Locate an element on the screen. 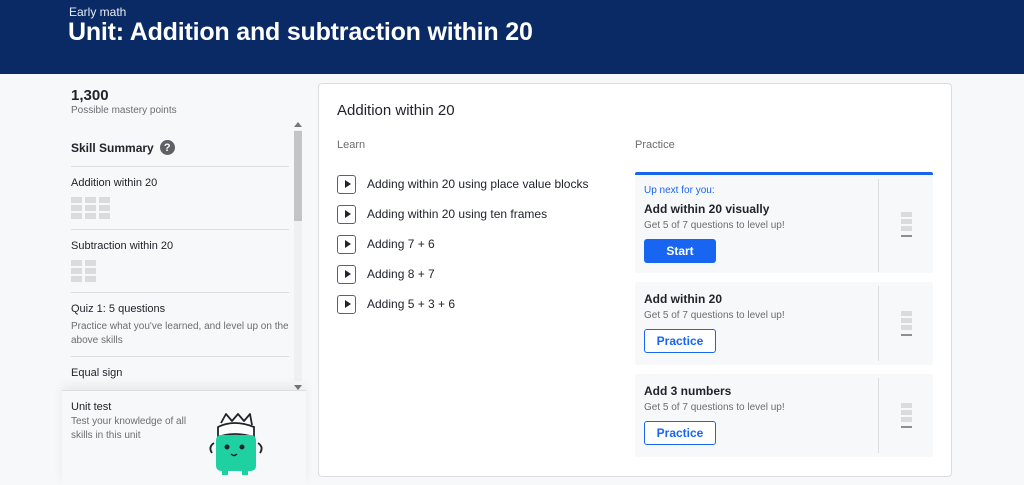 The width and height of the screenshot is (1024, 485). sidebar-item-equal-sign: Equal sign is located at coordinates (180, 371).